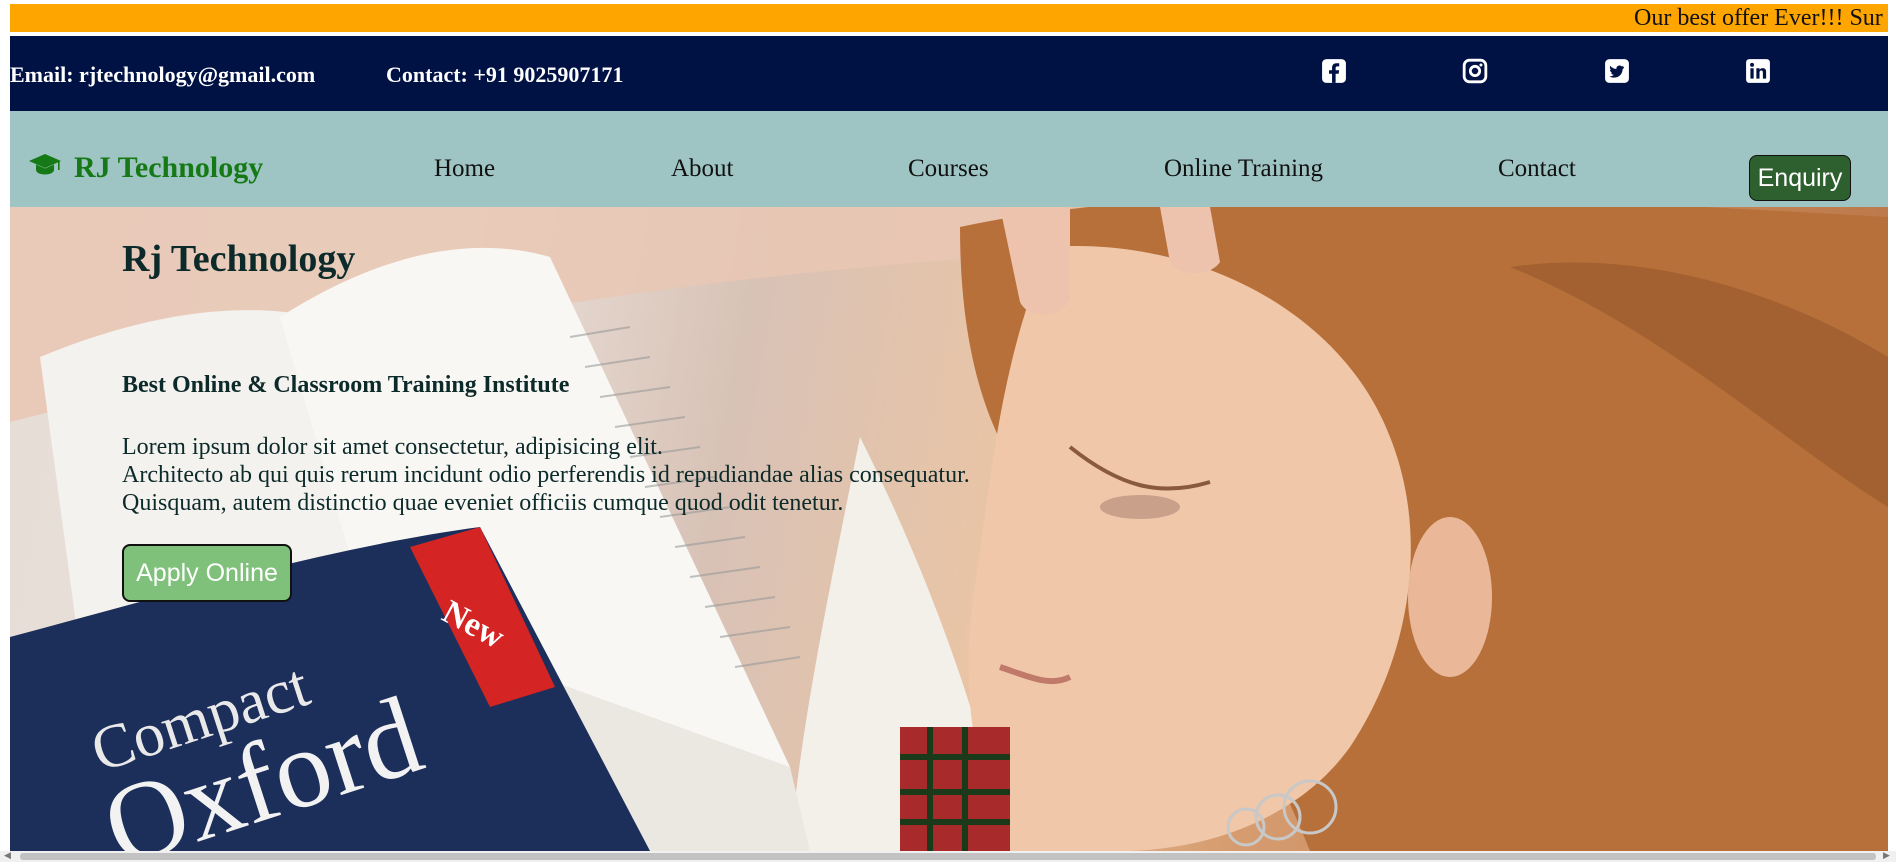 The image size is (1896, 862). What do you see at coordinates (169, 167) in the screenshot?
I see `brand-name: RJ Technology` at bounding box center [169, 167].